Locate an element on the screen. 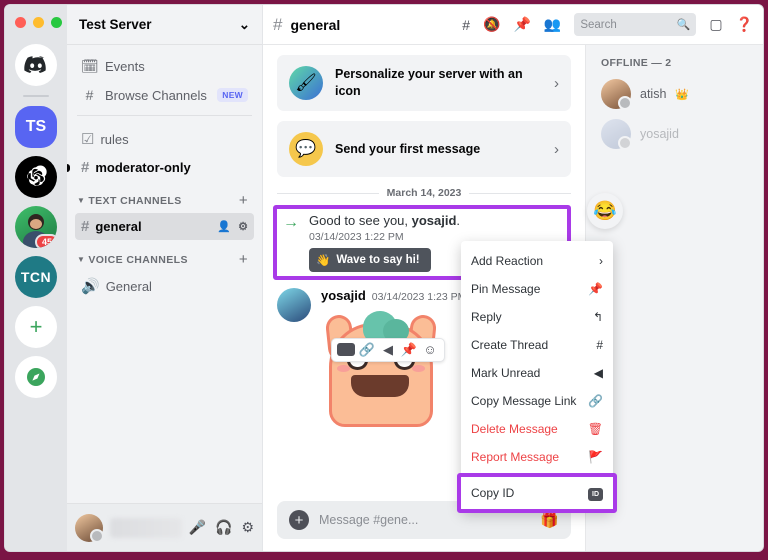 The image size is (768, 560). search-placeholder: Search is located at coordinates (598, 24).